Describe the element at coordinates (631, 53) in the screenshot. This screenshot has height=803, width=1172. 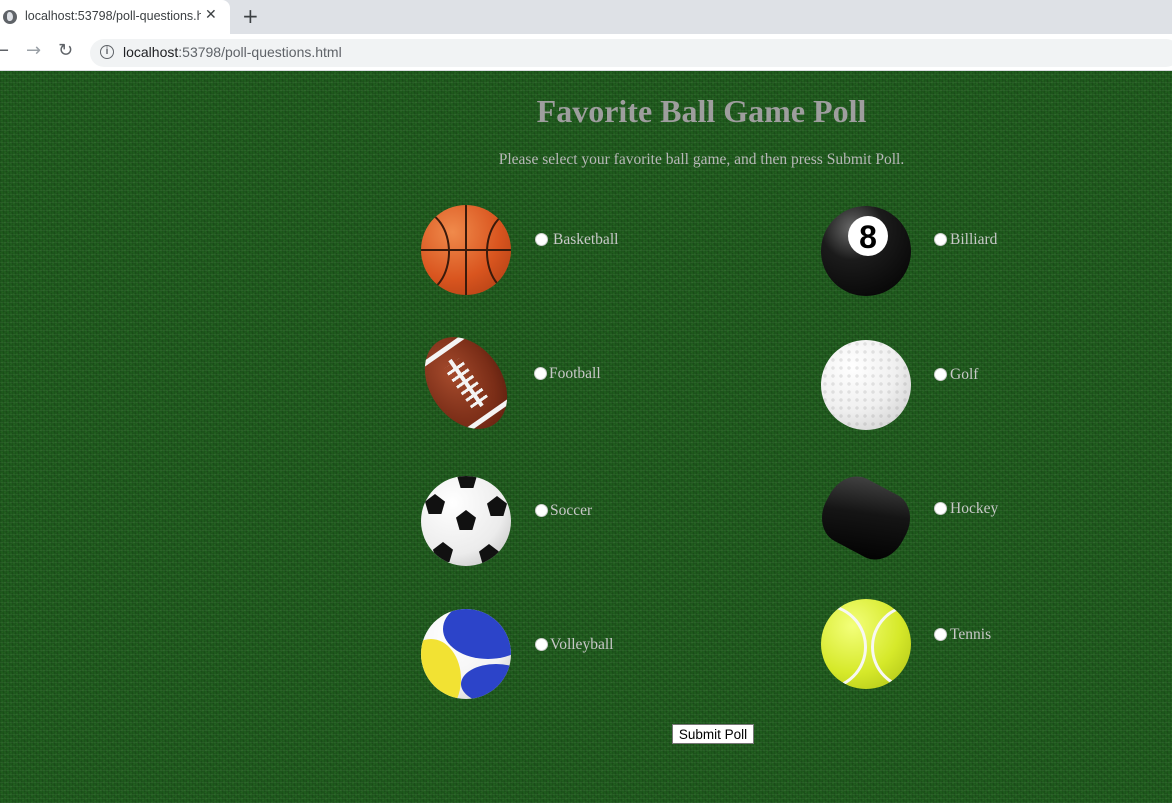
I see `address-bar: i localhost:53798/poll-questions.html` at that location.